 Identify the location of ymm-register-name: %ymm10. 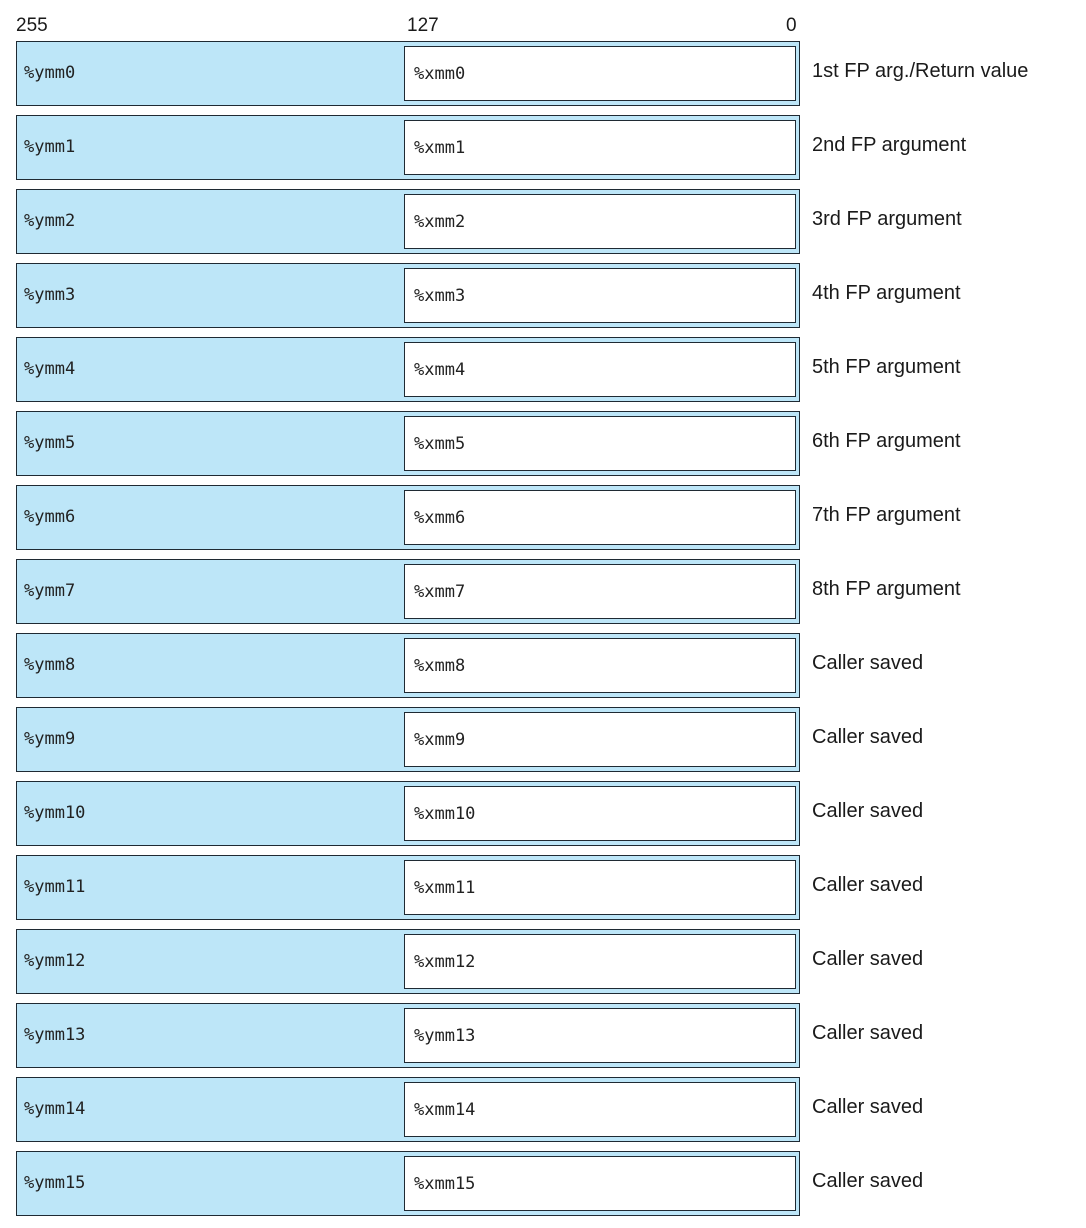
(55, 813).